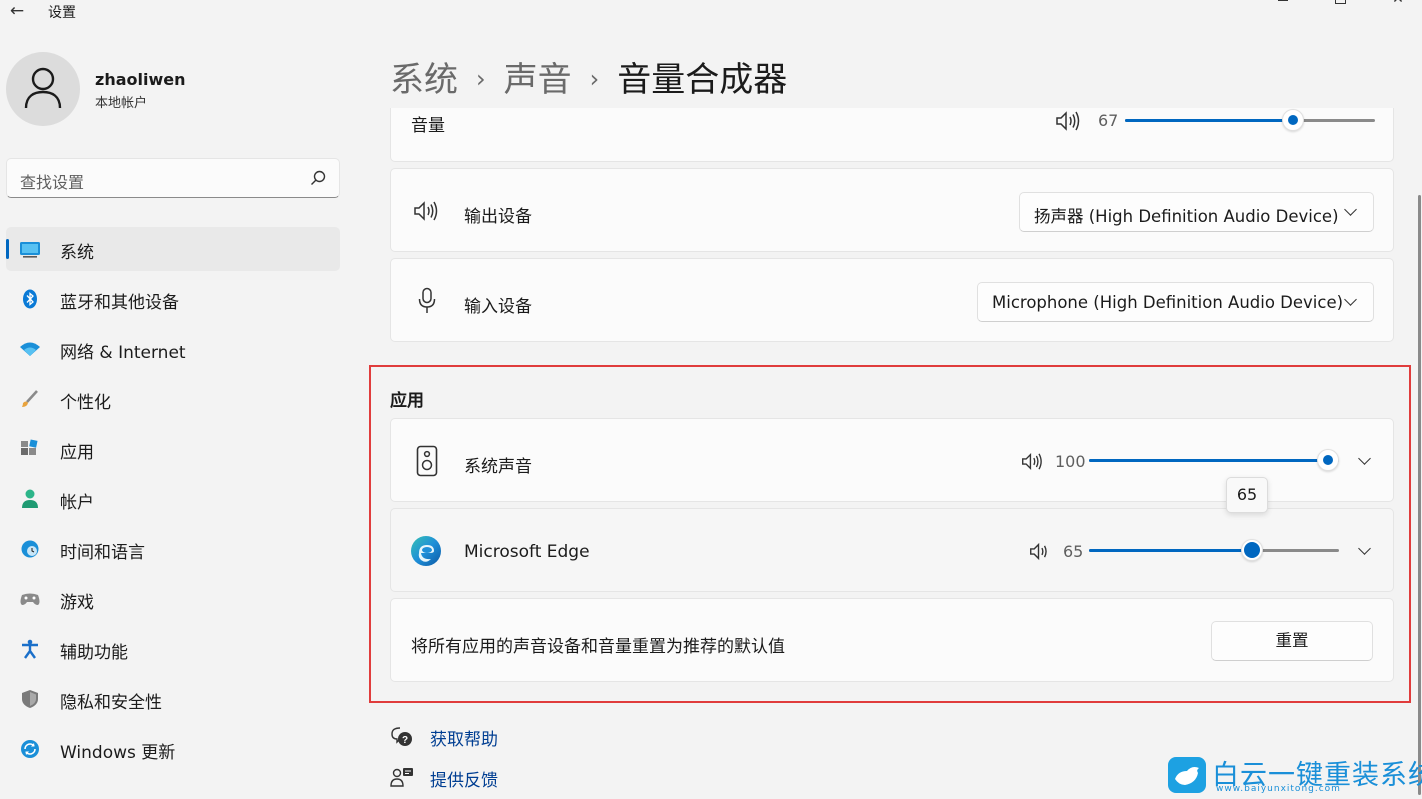 The width and height of the screenshot is (1422, 799). What do you see at coordinates (77, 450) in the screenshot?
I see `sidebar-item-label: 应用` at bounding box center [77, 450].